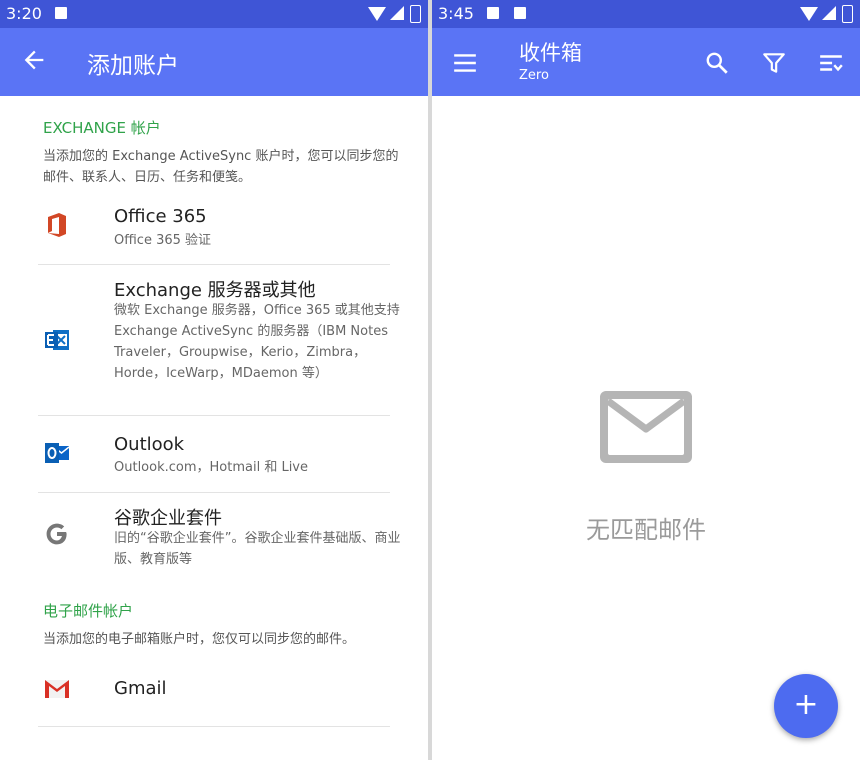 The image size is (860, 760). I want to click on empty-inbox-message: 无匹配邮件, so click(646, 530).